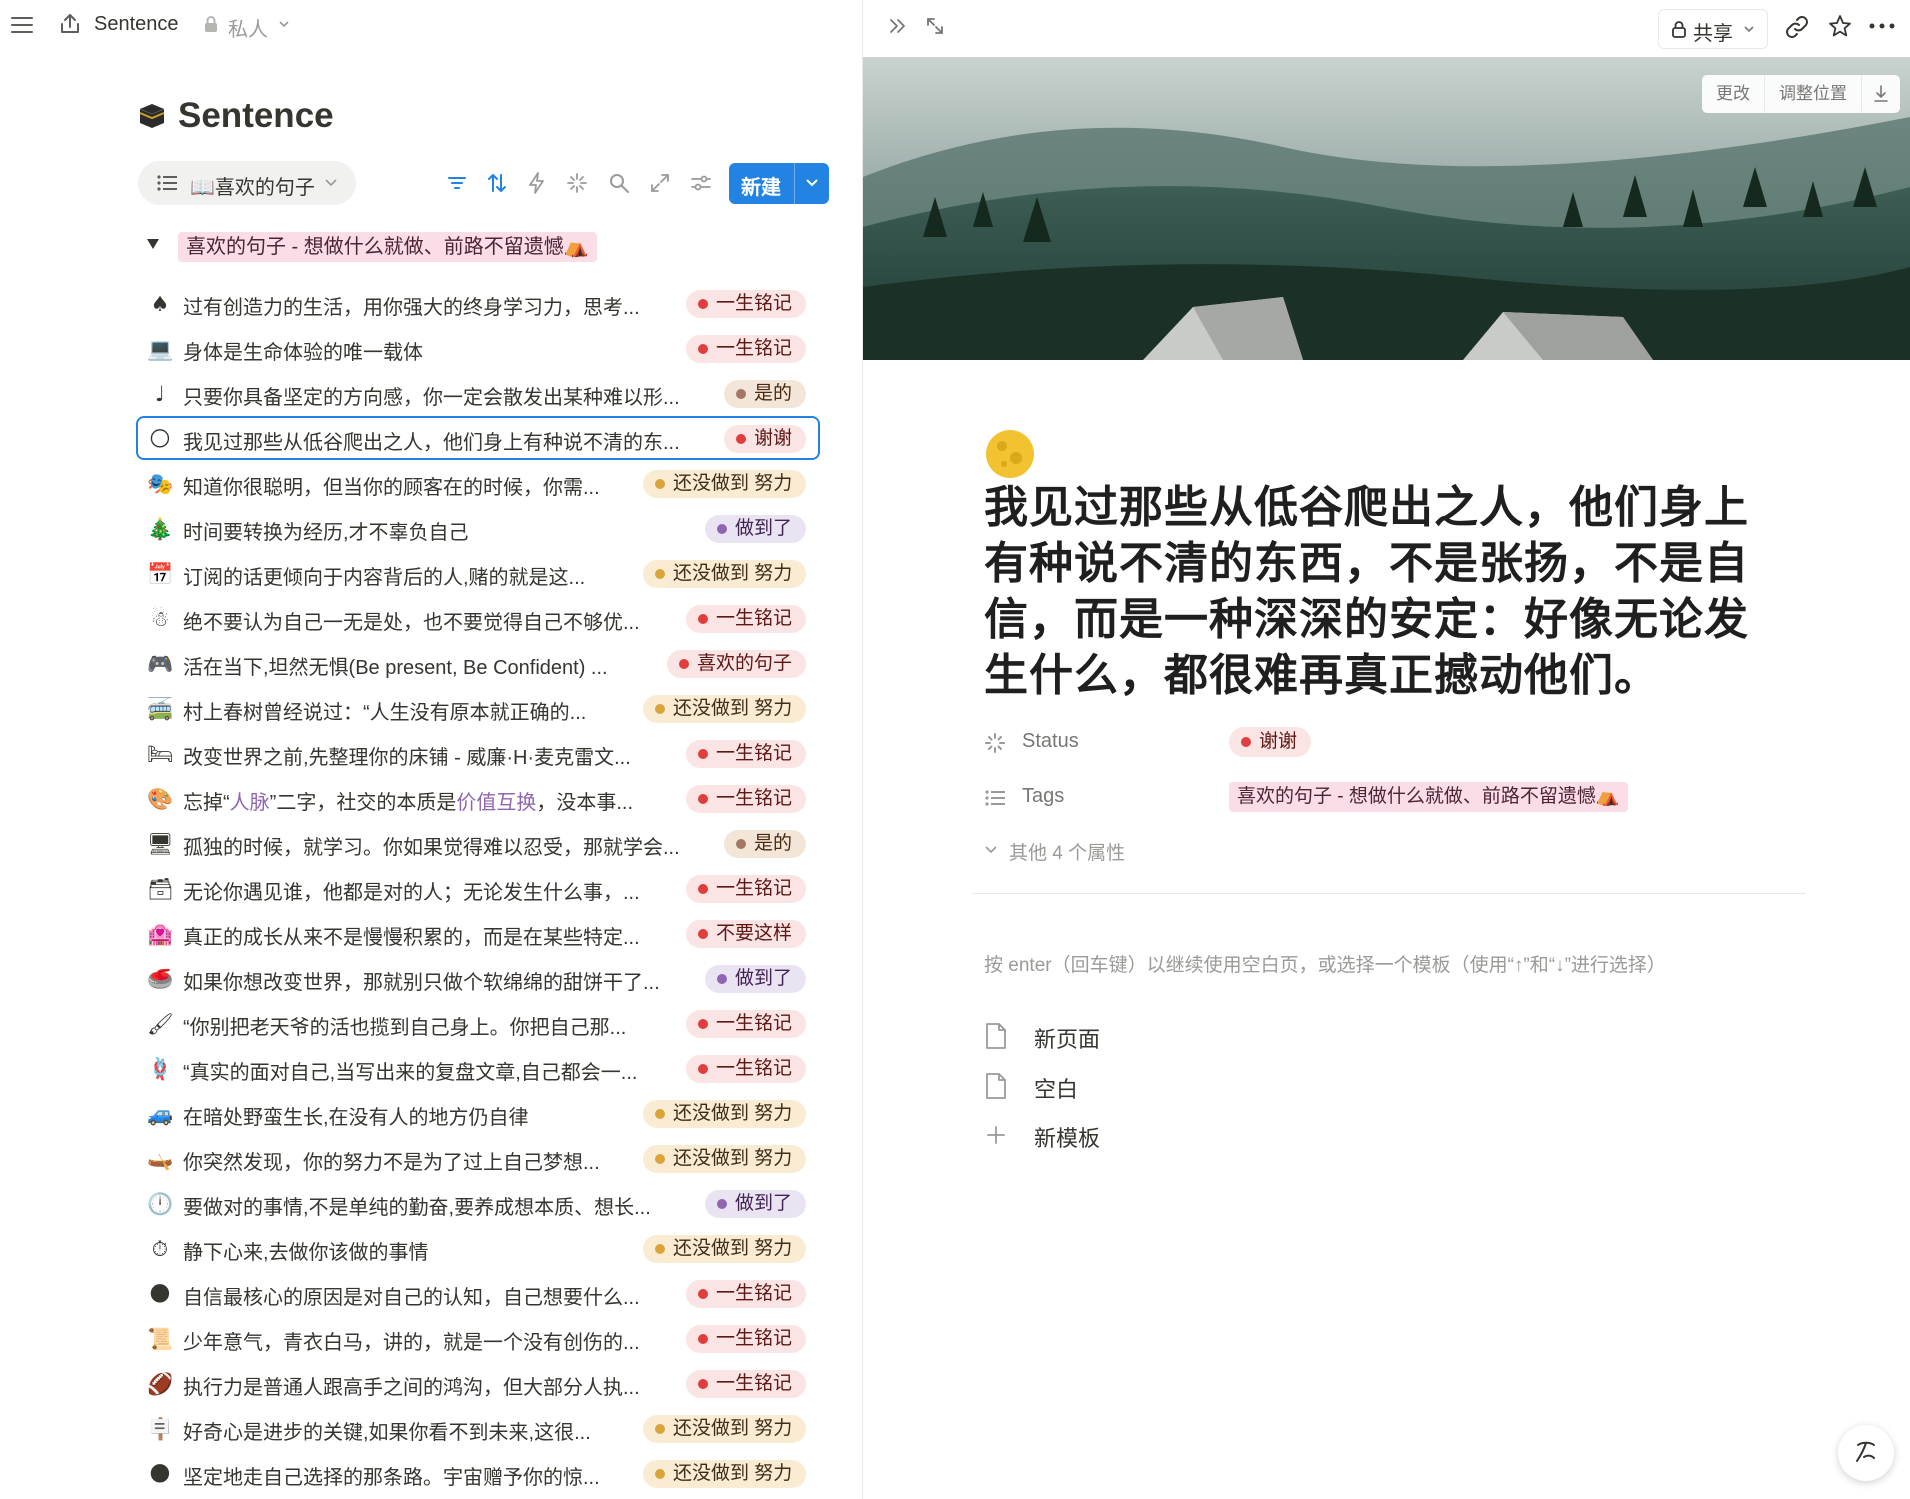  I want to click on template-blank: 空白, so click(1134, 1086).